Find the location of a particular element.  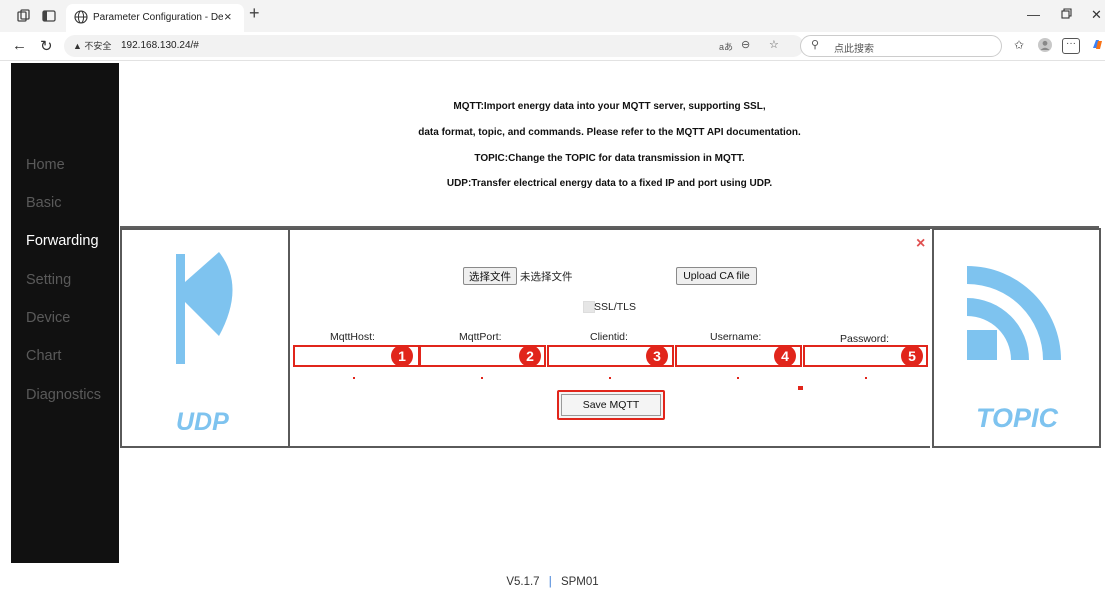

username-label: Username: is located at coordinates (736, 337).